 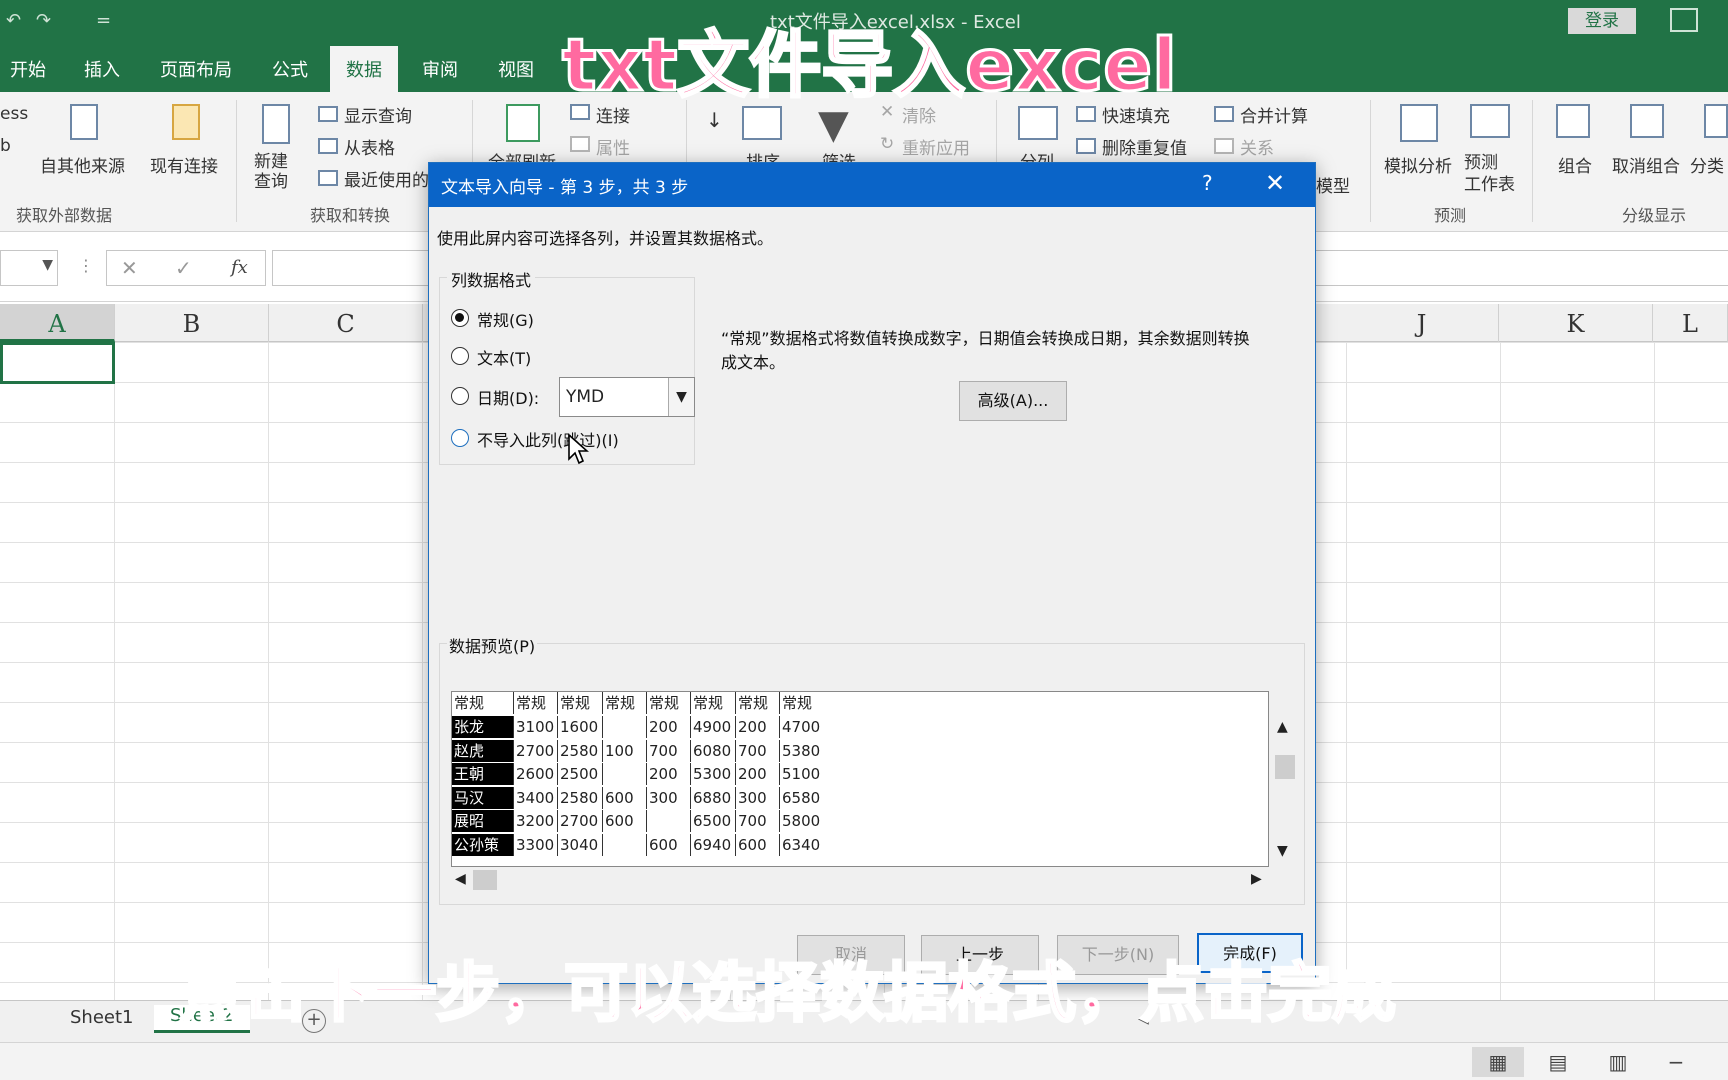 What do you see at coordinates (483, 750) in the screenshot?
I see `preview-cell: 赵虎` at bounding box center [483, 750].